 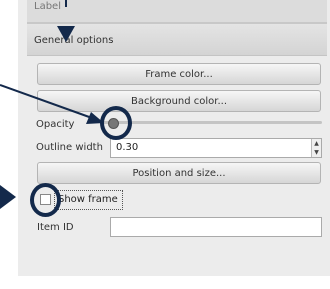 I want to click on annotation-arrow-head-middle, so click(x=95, y=118).